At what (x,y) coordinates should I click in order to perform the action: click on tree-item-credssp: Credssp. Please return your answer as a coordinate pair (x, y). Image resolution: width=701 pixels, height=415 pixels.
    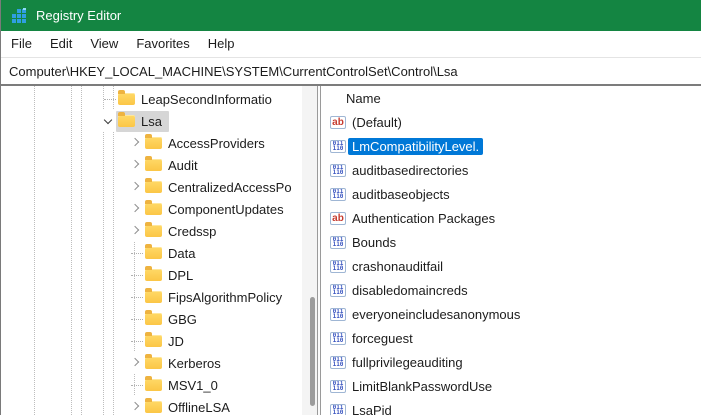
    Looking at the image, I should click on (159, 231).